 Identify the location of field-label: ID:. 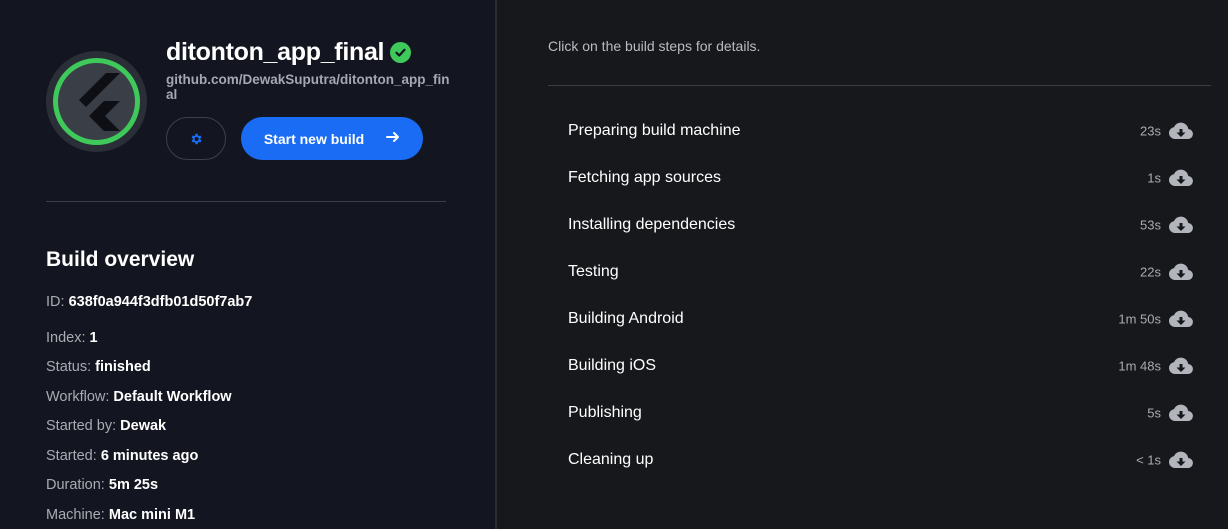
(55, 302).